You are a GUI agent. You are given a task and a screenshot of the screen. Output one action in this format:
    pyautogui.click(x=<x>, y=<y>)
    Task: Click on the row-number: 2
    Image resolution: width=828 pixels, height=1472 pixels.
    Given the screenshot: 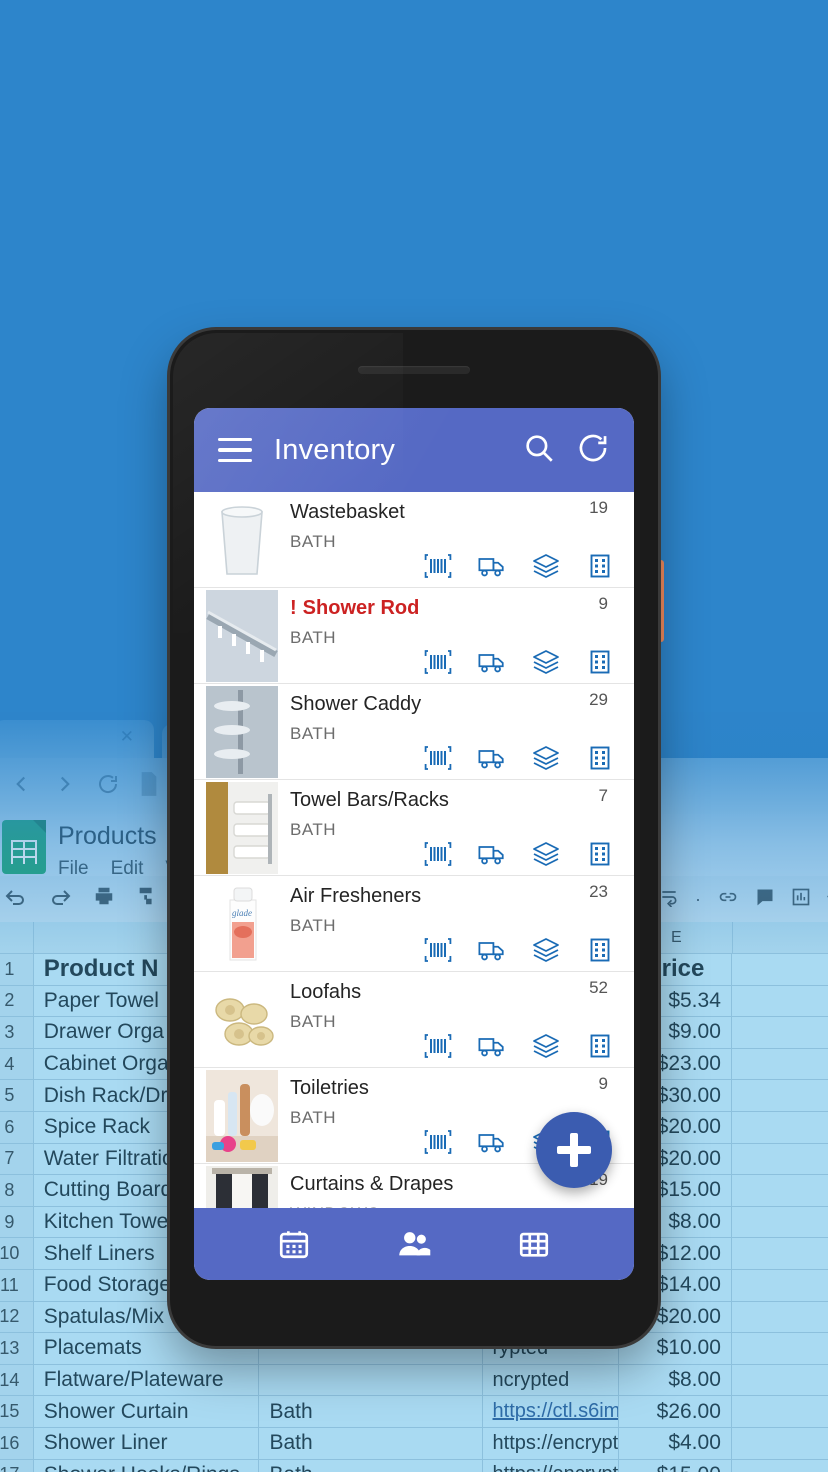 What is the action you would take?
    pyautogui.click(x=17, y=1001)
    